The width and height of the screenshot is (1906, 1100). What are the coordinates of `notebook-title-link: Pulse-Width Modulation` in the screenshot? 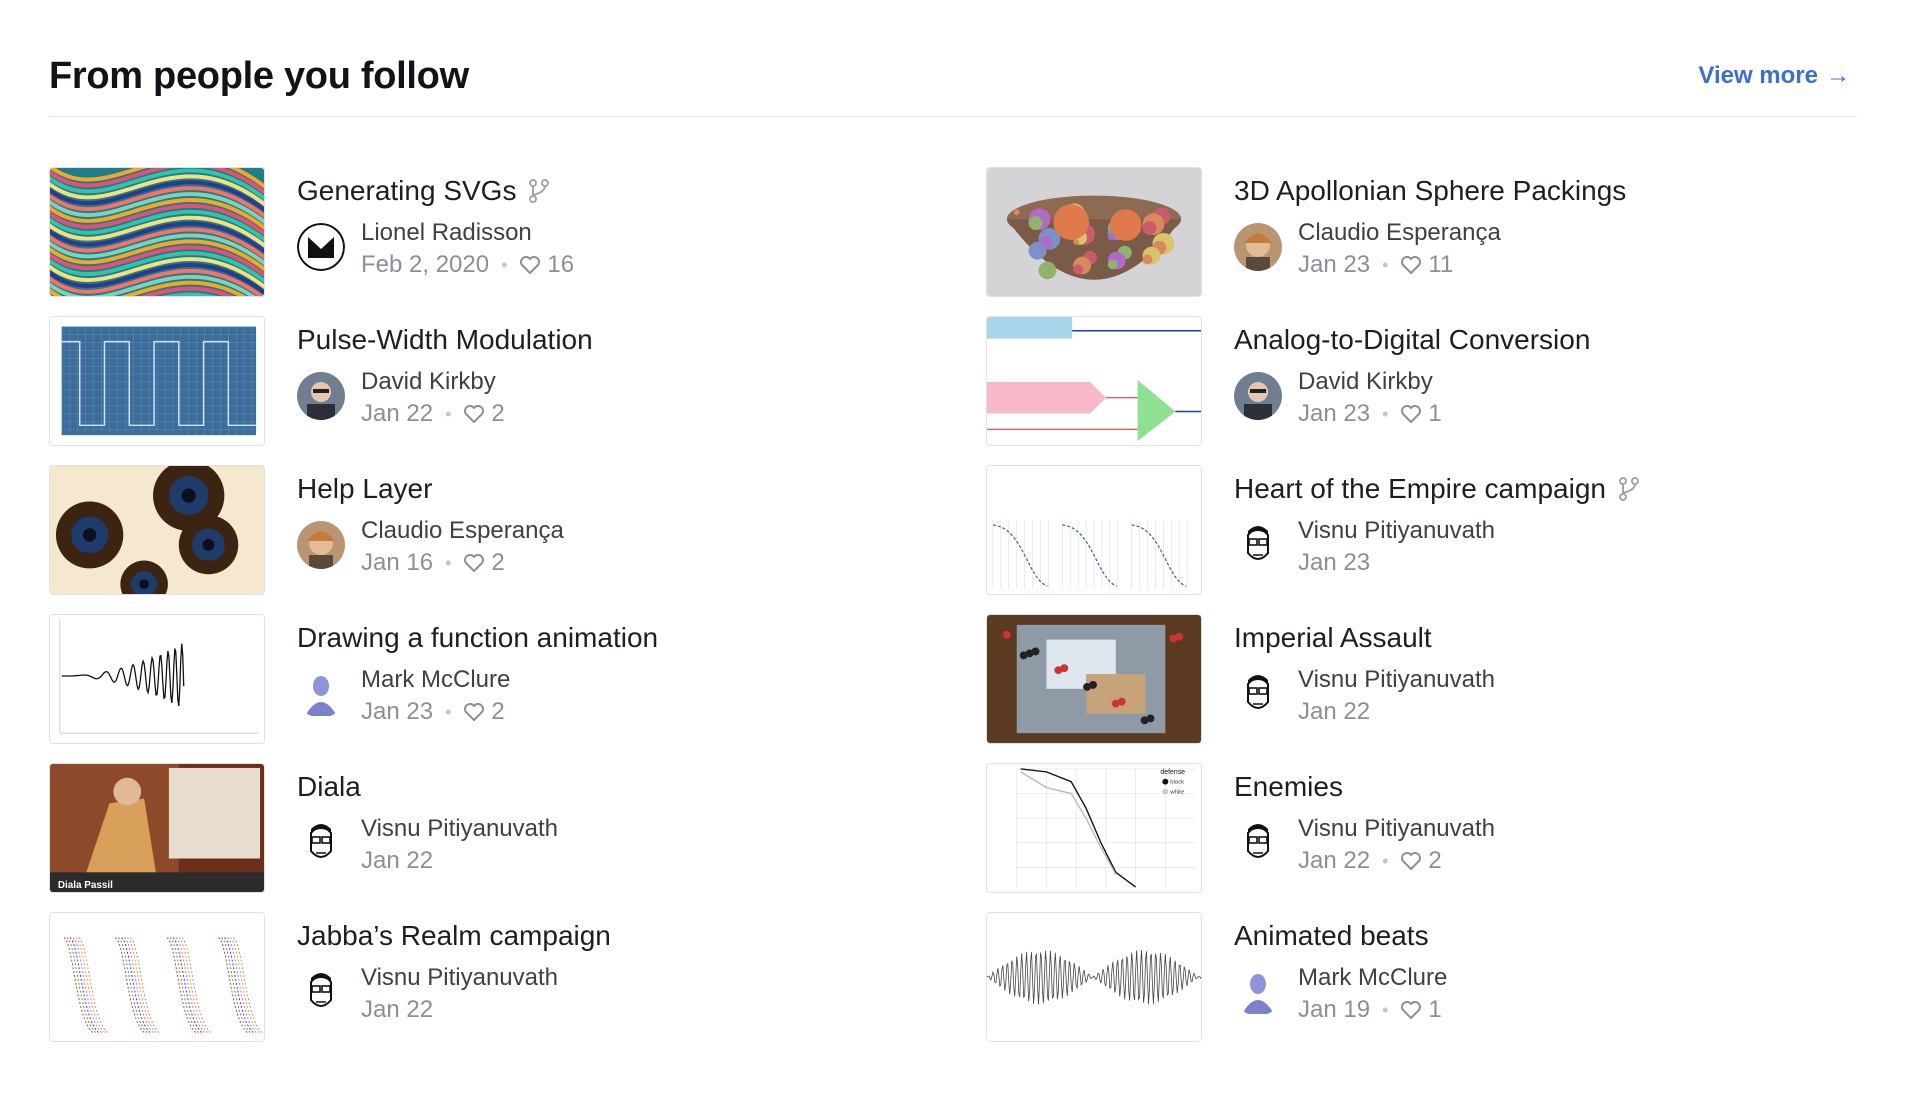 It's located at (597, 340).